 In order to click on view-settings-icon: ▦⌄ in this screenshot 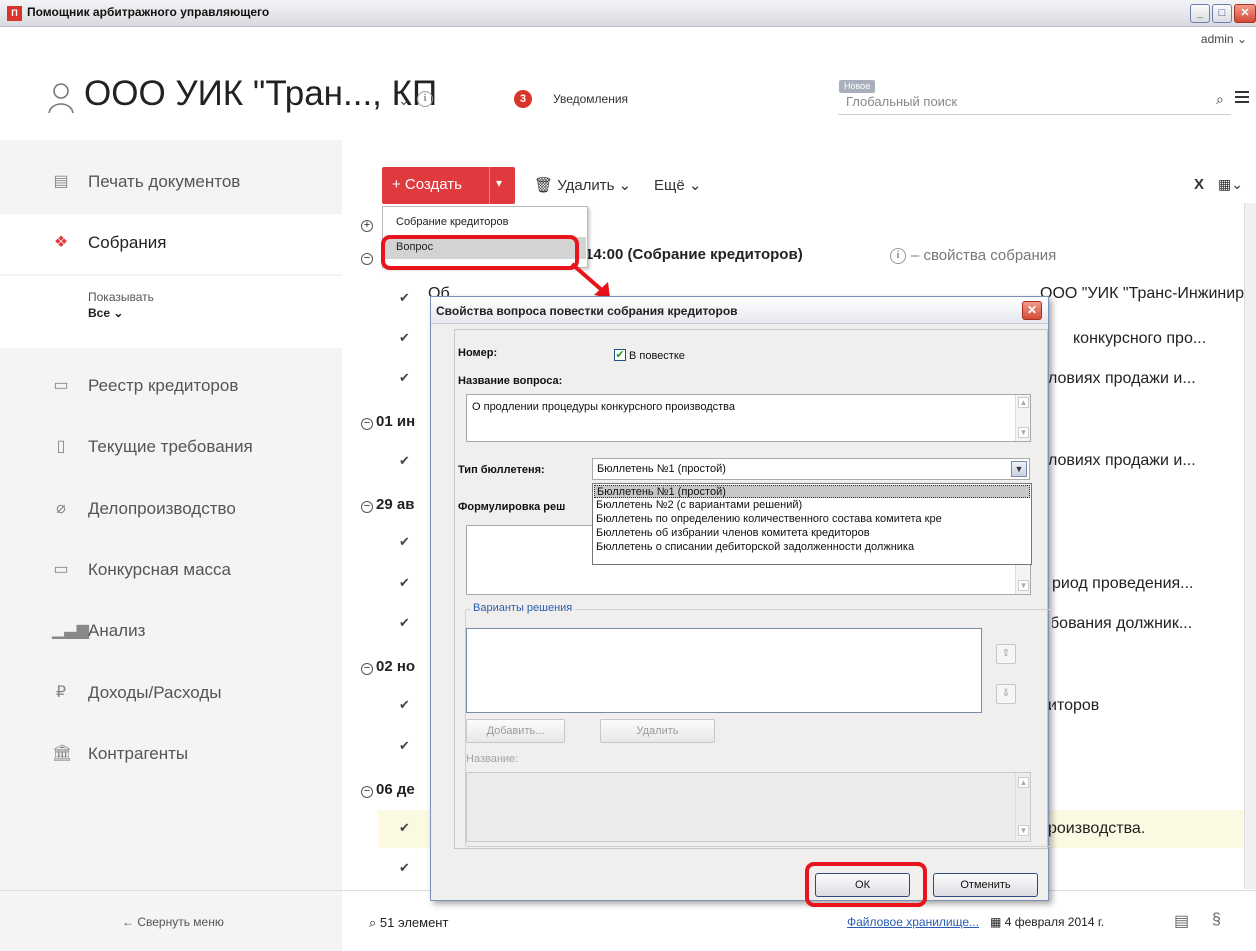, I will do `click(1230, 184)`.